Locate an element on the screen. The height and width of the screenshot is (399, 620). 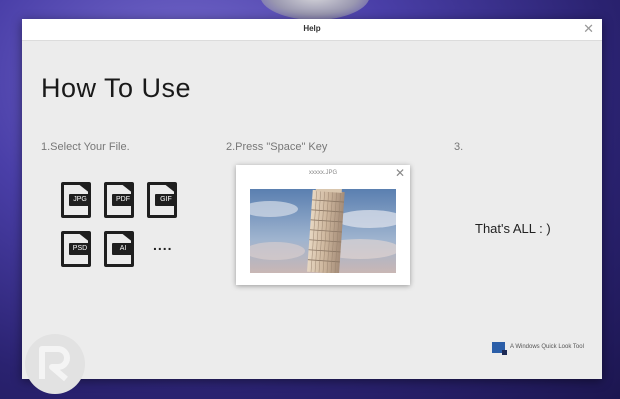
step-3-label: 3. is located at coordinates (459, 147).